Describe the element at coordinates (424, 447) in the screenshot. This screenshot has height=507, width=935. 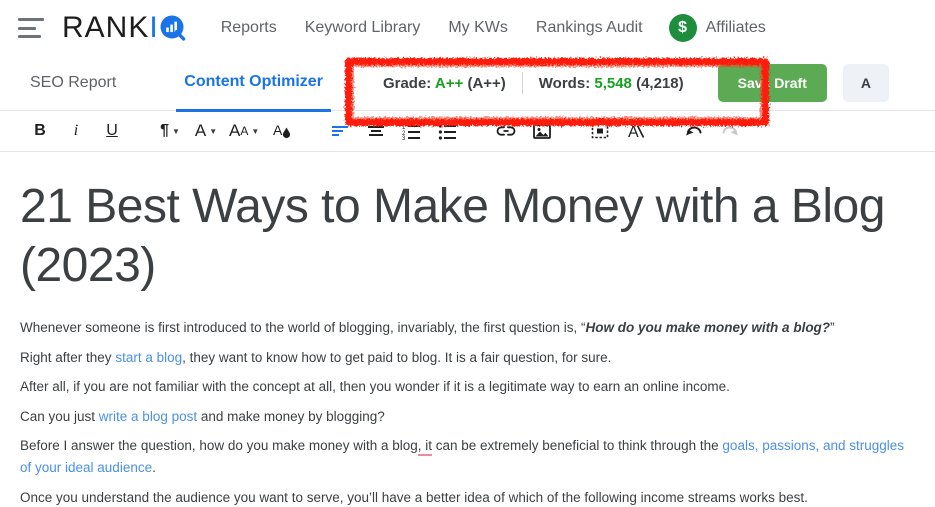
I see `grammar-suggestion-underline: , it` at that location.